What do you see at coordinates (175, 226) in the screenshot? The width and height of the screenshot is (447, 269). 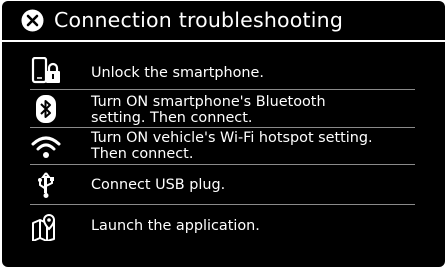 I see `list-item-text: Launch the application.` at bounding box center [175, 226].